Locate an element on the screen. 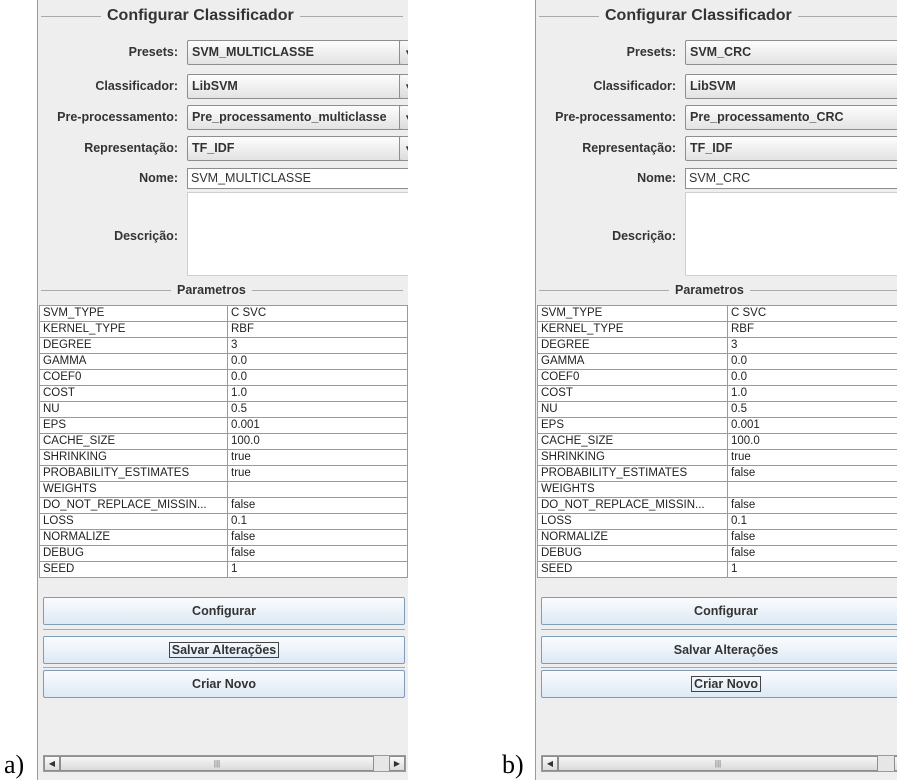 Image resolution: width=897 pixels, height=780 pixels. preprocessamento-select: Pre_processamento_multiclasse ▾ is located at coordinates (297, 117).